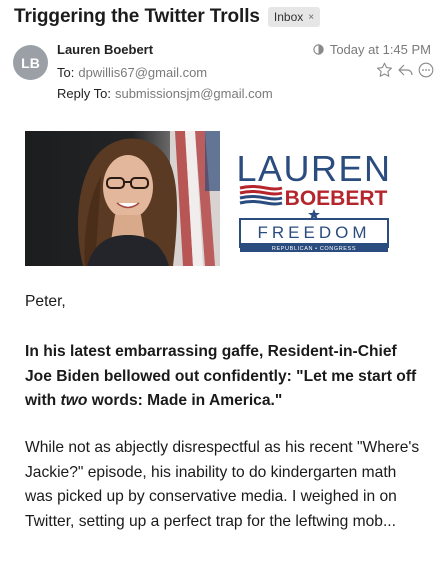 Image resolution: width=447 pixels, height=570 pixels. I want to click on to-row: To: dpwillis67@gmail.com, so click(132, 72).